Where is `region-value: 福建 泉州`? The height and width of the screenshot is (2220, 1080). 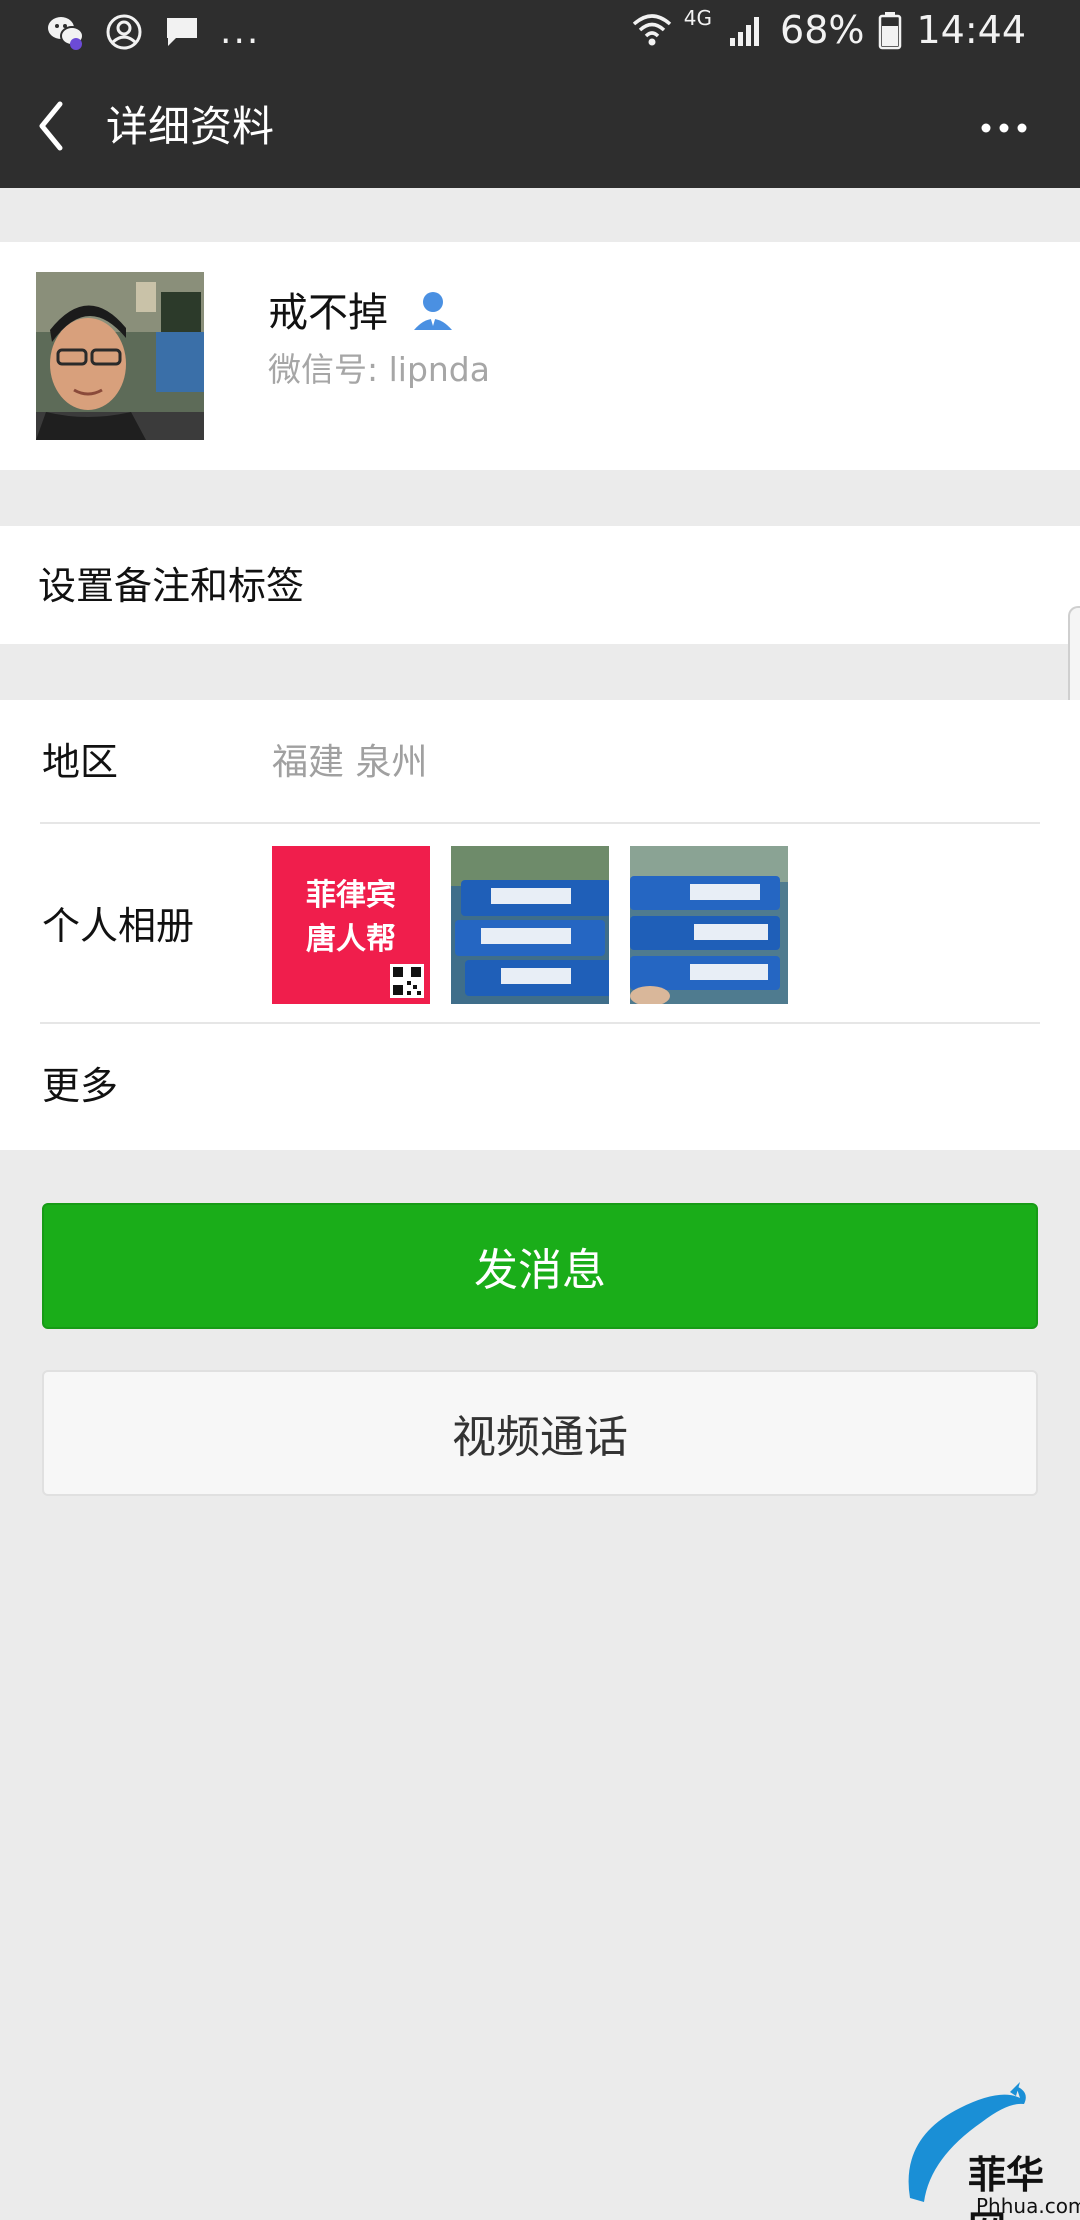
region-value: 福建 泉州 is located at coordinates (350, 762).